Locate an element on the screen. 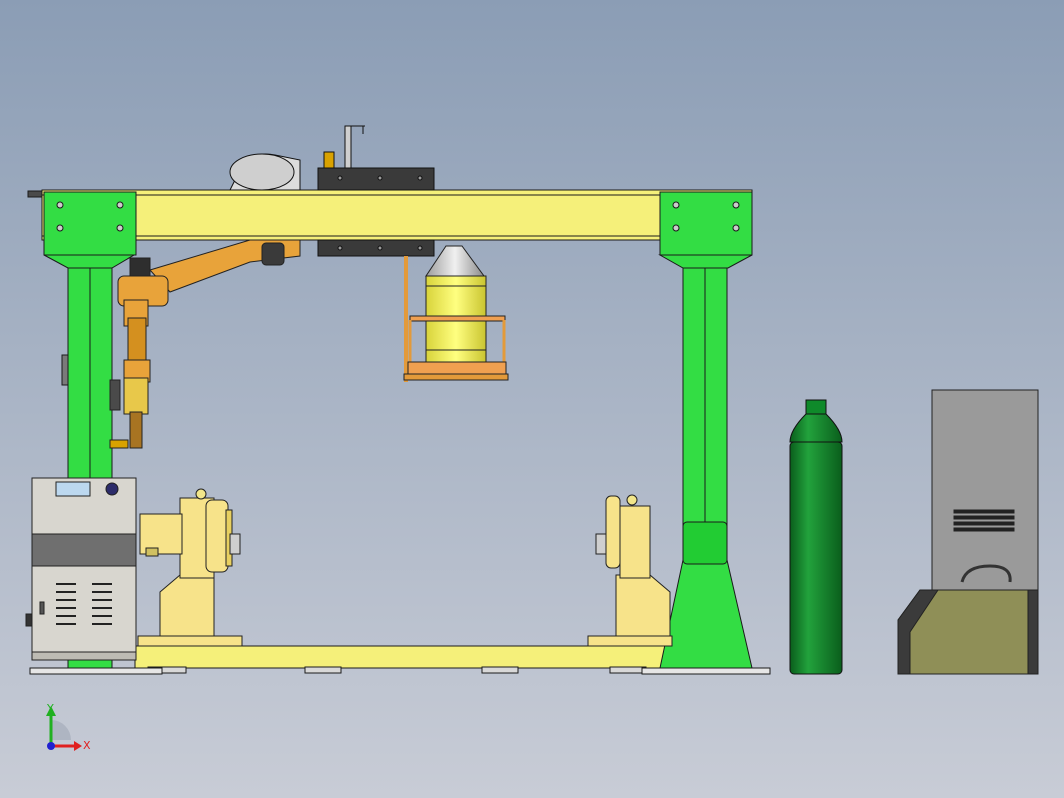 Image resolution: width=1064 pixels, height=798 pixels. top-beam is located at coordinates (397, 215).